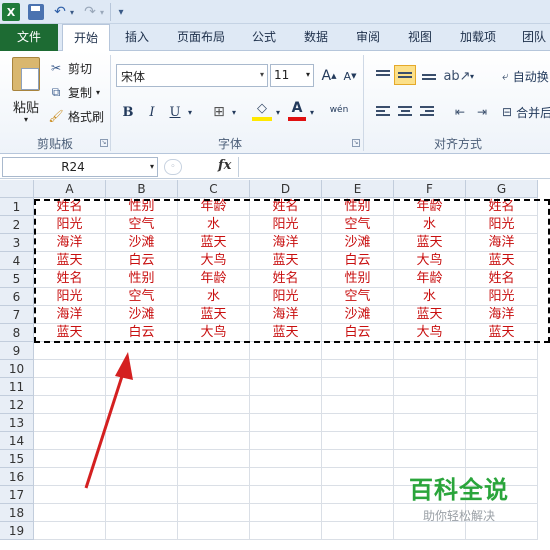 The width and height of the screenshot is (550, 550). What do you see at coordinates (17, 531) in the screenshot?
I see `row-header: 19` at bounding box center [17, 531].